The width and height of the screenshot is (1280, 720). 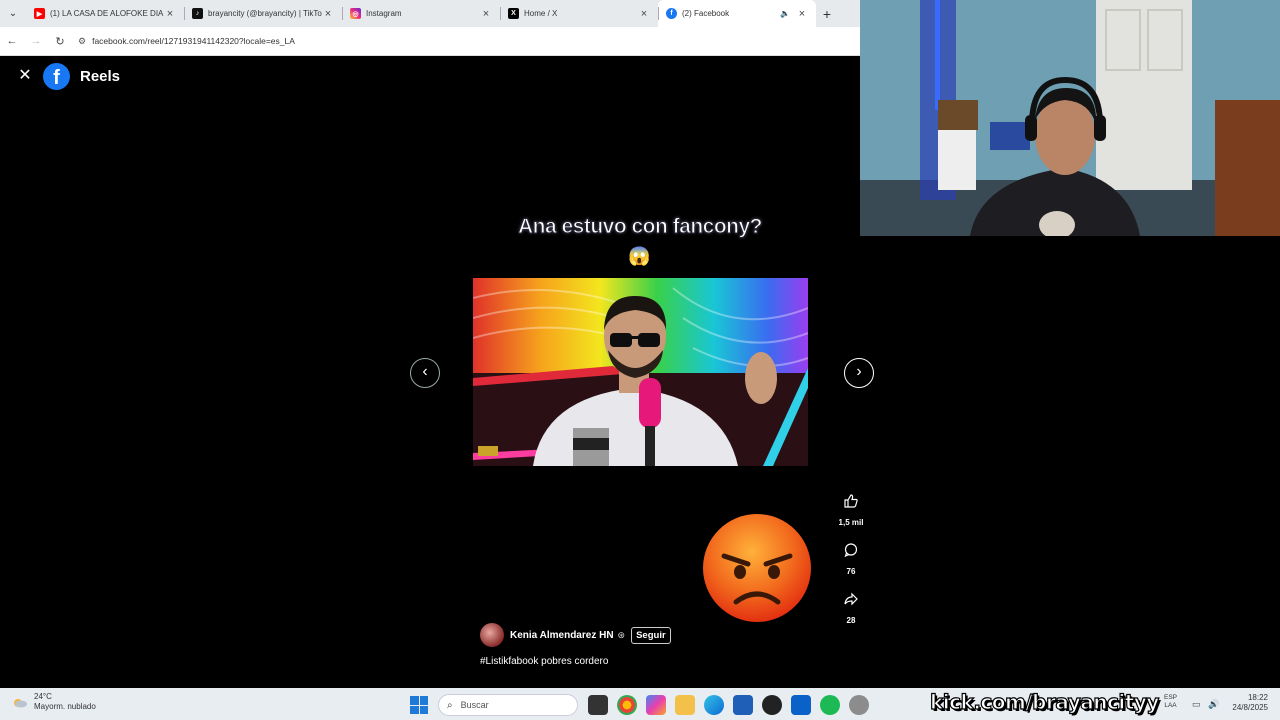 I want to click on facebook-logo-icon: f, so click(x=56, y=76).